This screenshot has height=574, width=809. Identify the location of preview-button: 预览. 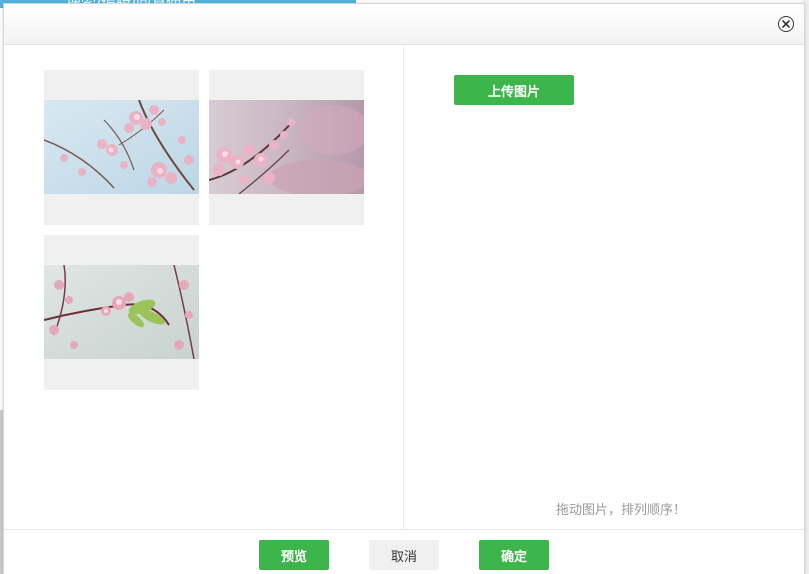
(294, 555).